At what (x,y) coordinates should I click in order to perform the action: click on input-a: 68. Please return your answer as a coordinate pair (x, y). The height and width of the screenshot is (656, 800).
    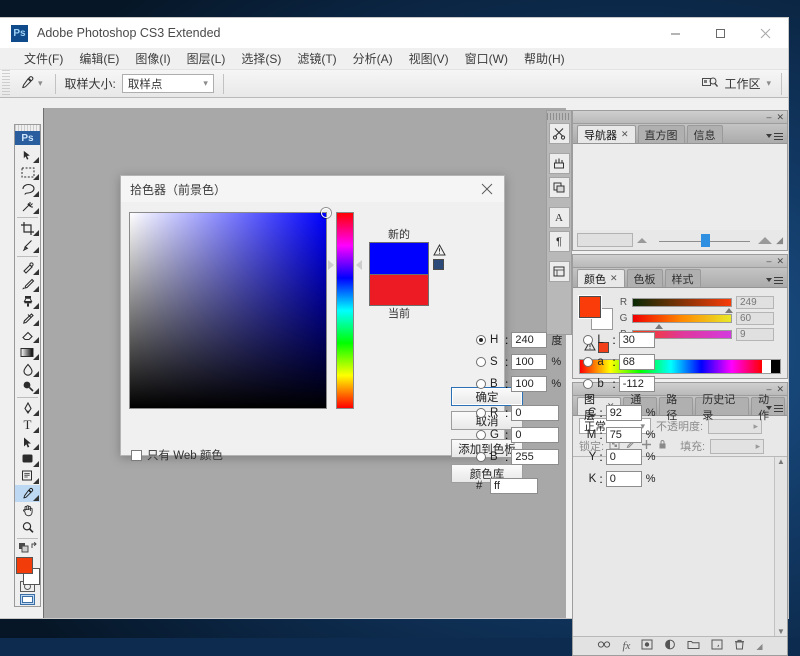
    Looking at the image, I should click on (636, 361).